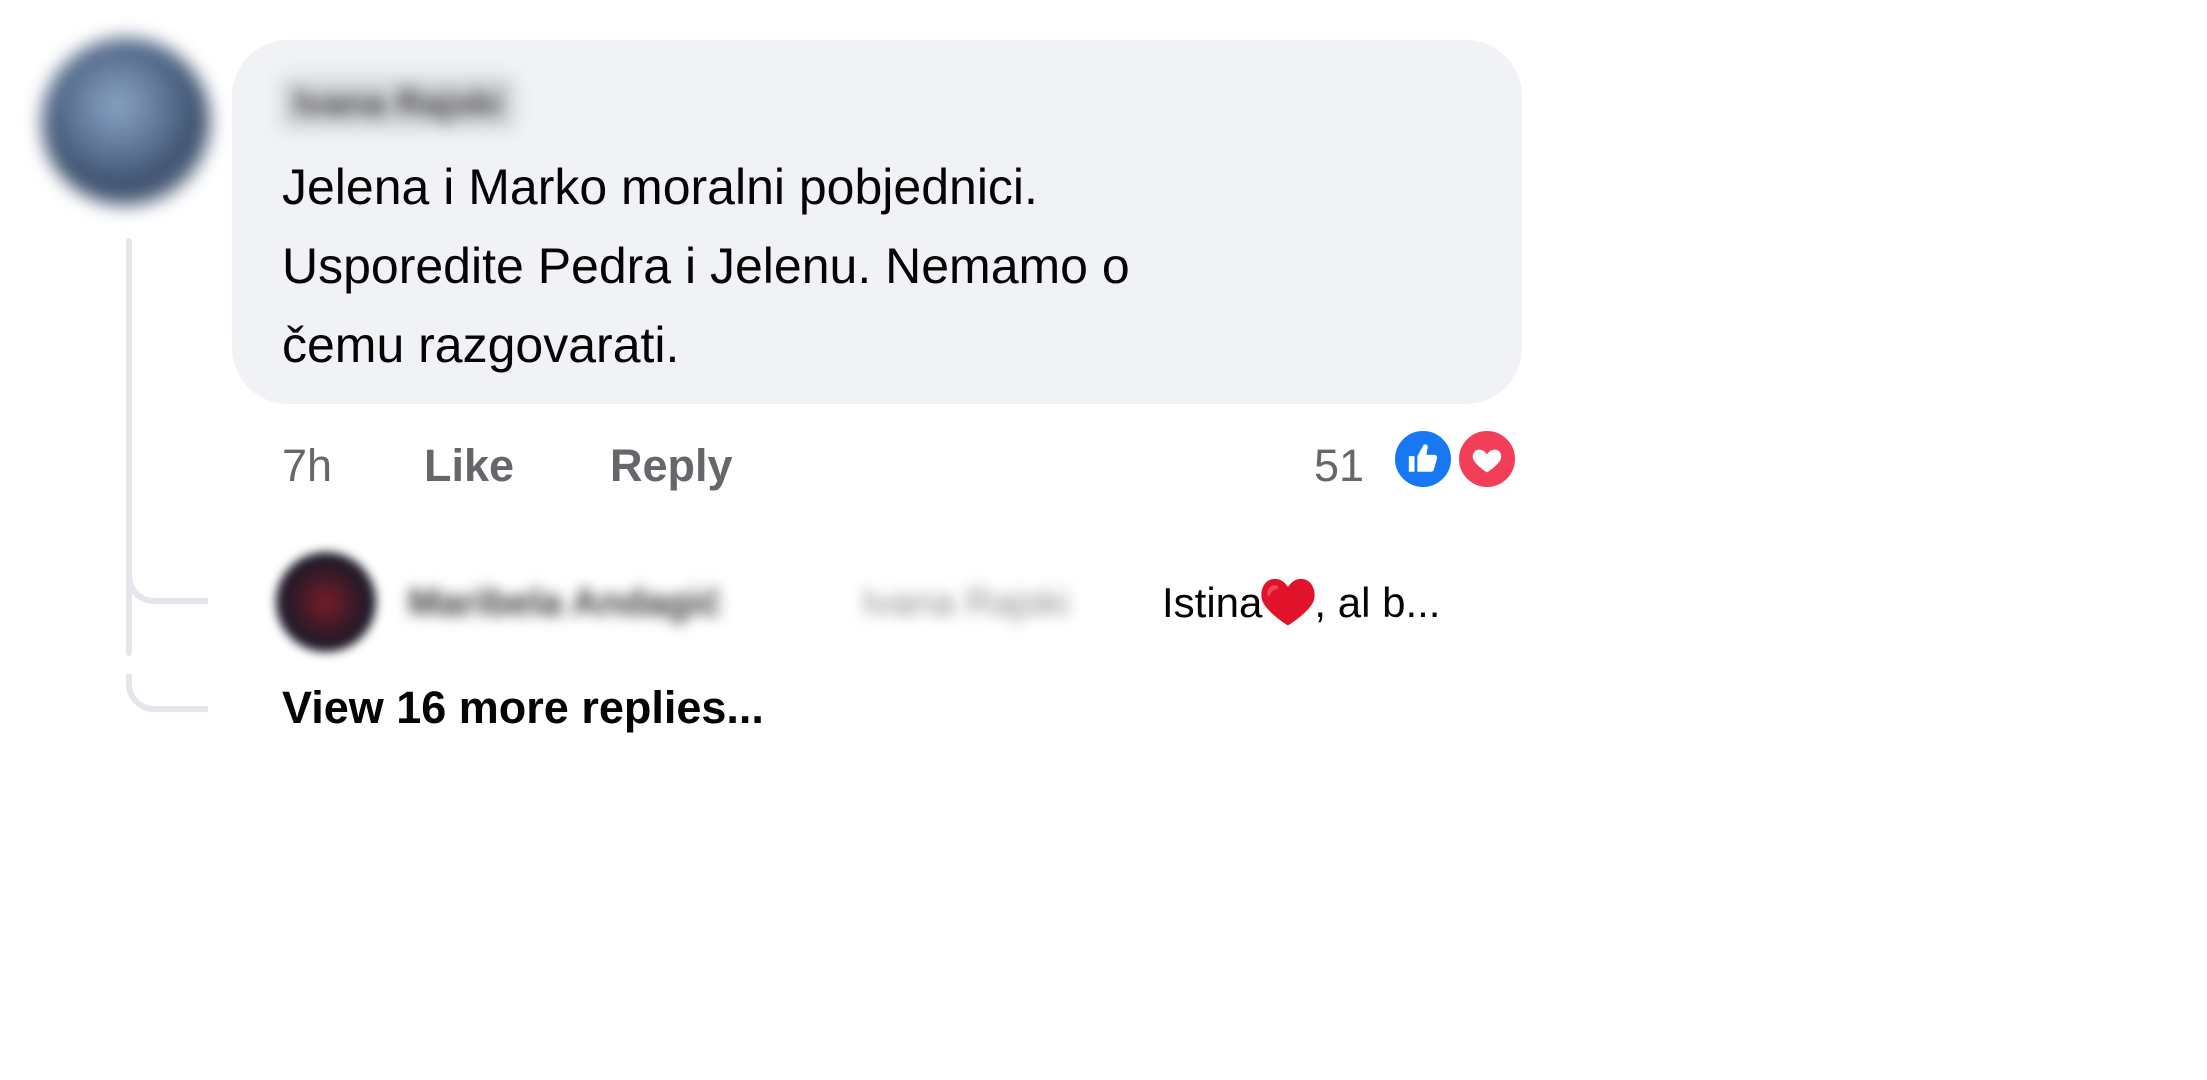 The image size is (2207, 1080). What do you see at coordinates (774, 603) in the screenshot?
I see `reply-names: Maribela Andagić Ivana Rajski` at bounding box center [774, 603].